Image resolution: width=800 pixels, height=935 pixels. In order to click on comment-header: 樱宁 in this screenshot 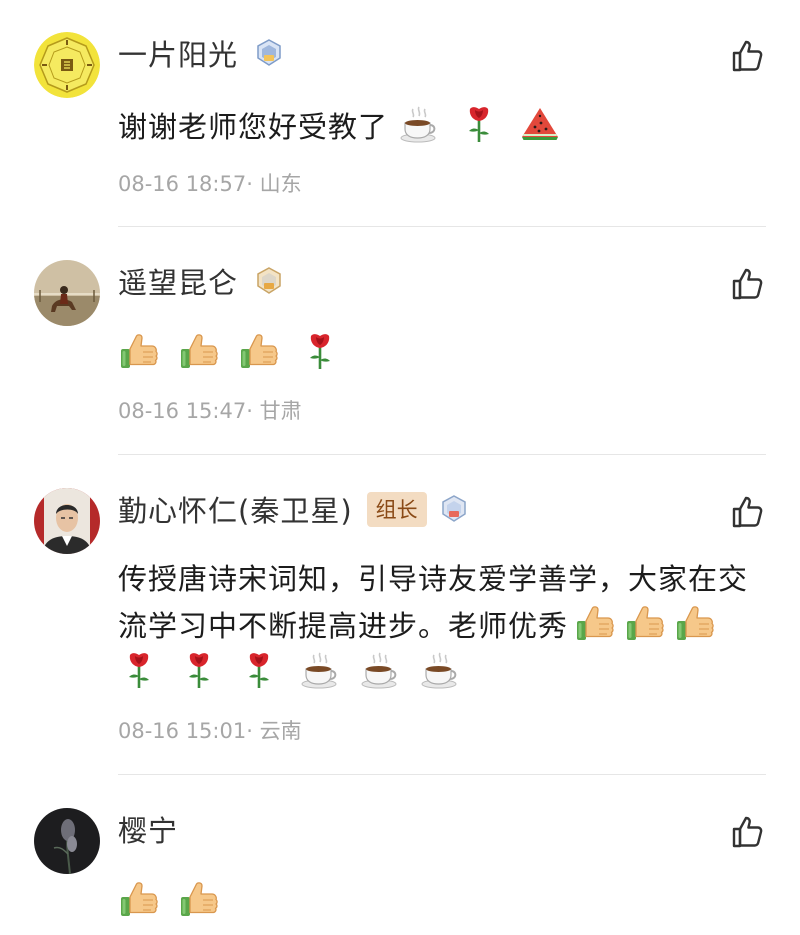, I will do `click(148, 829)`.